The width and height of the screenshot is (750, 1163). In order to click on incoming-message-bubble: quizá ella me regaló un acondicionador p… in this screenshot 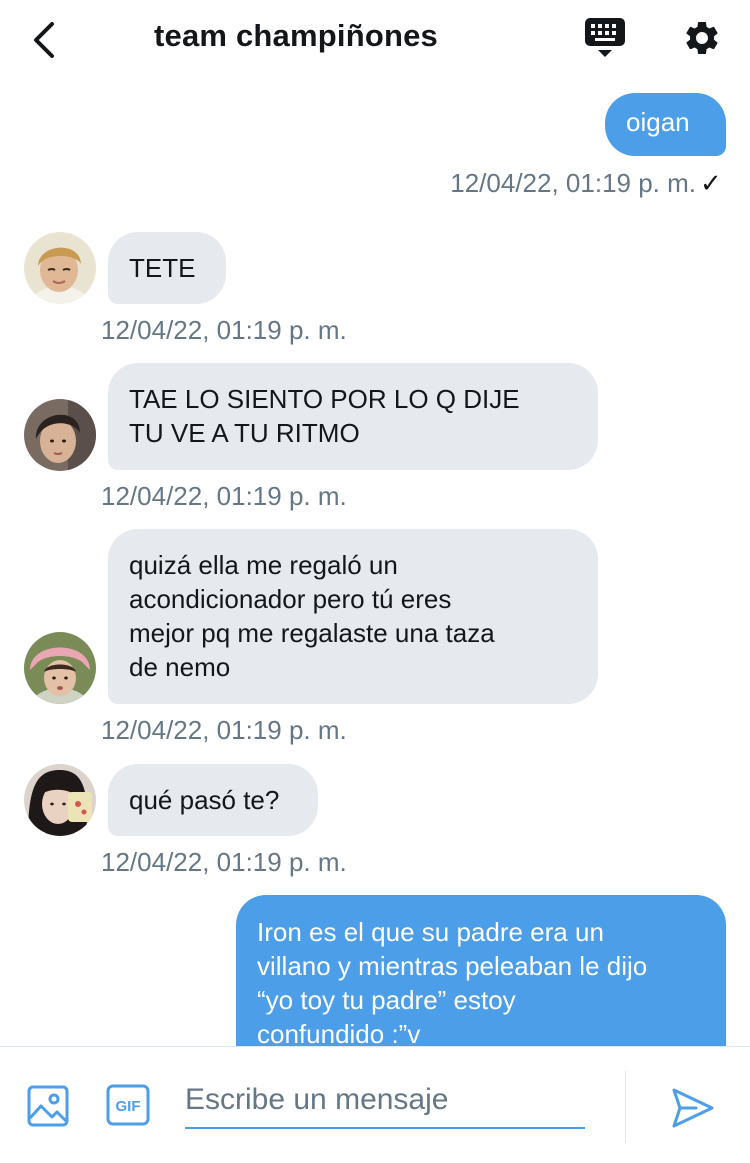, I will do `click(353, 616)`.